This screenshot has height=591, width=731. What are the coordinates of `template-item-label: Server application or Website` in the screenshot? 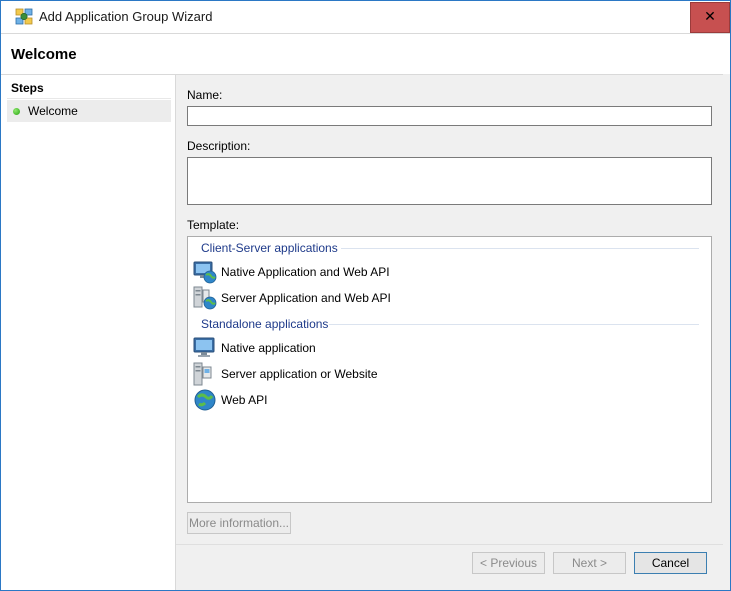 It's located at (299, 374).